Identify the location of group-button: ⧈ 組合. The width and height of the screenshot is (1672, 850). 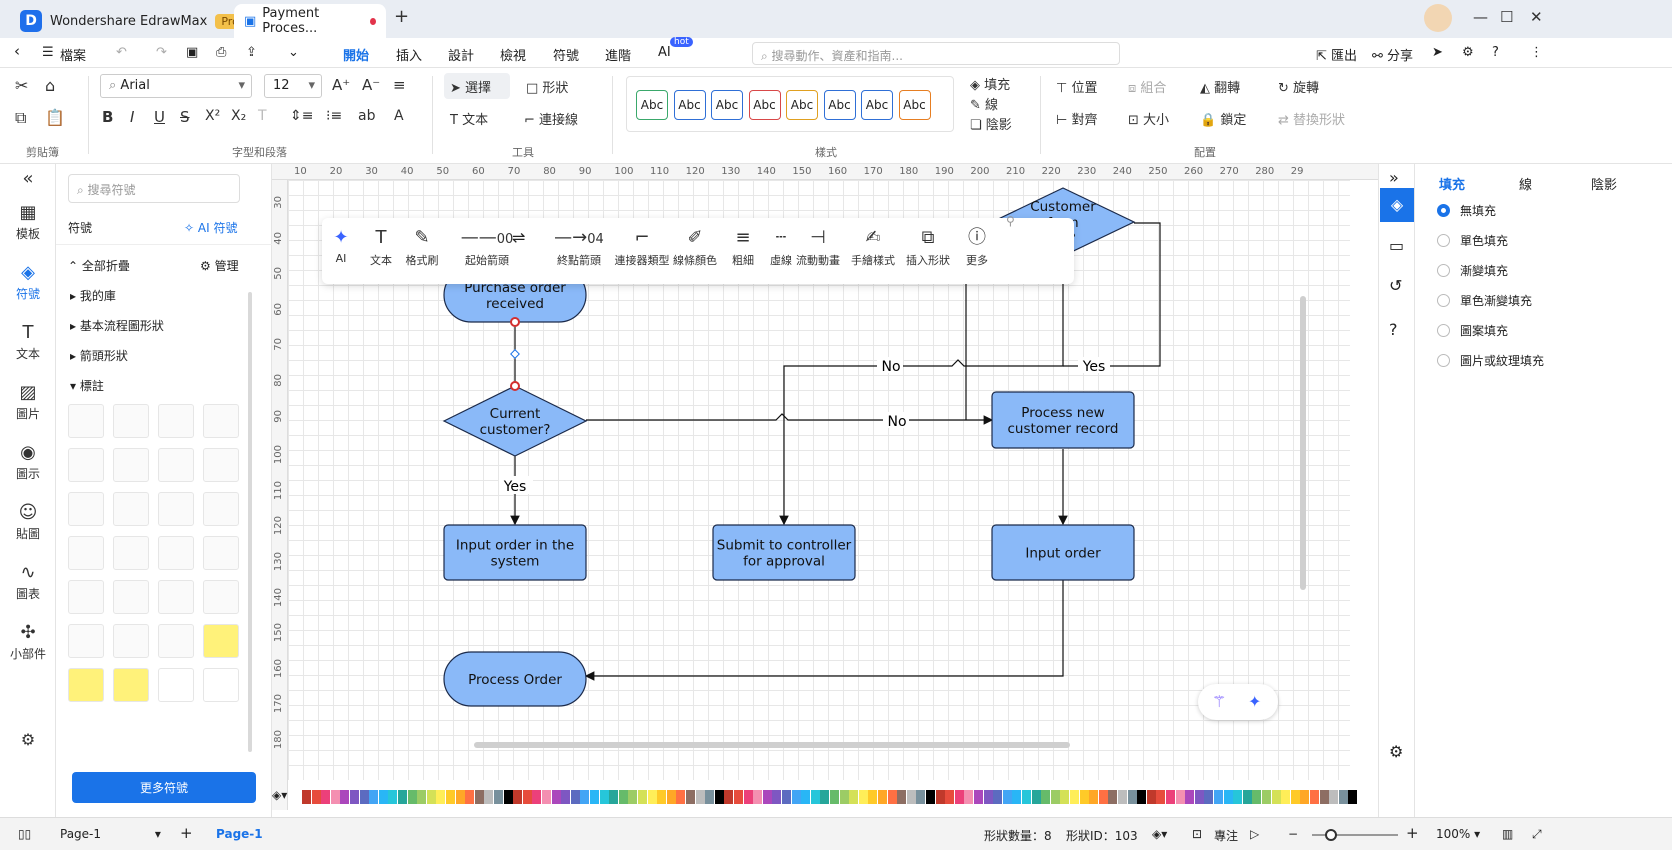
(1147, 86).